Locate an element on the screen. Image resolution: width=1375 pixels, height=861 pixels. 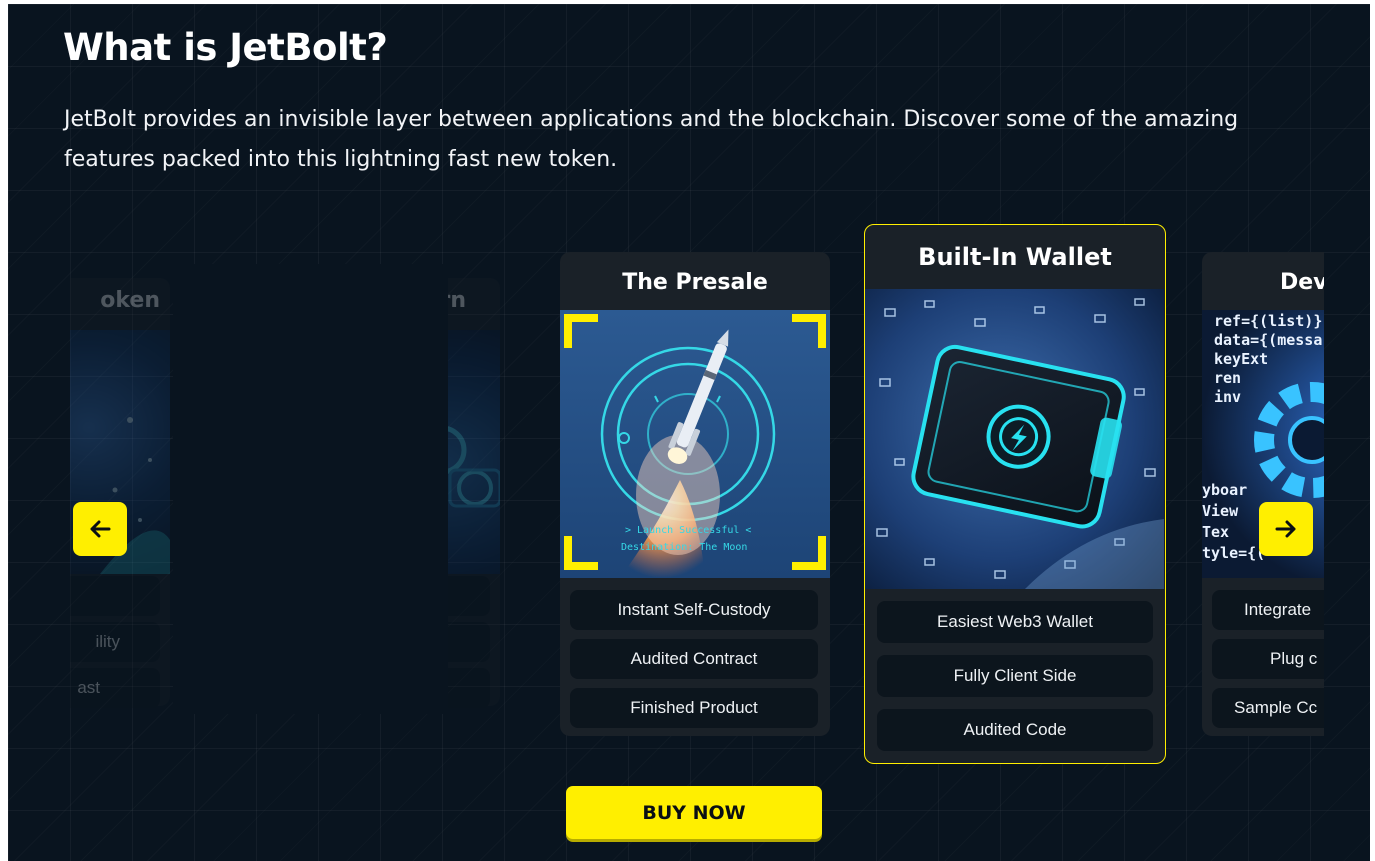
arrow-left-icon is located at coordinates (100, 529).